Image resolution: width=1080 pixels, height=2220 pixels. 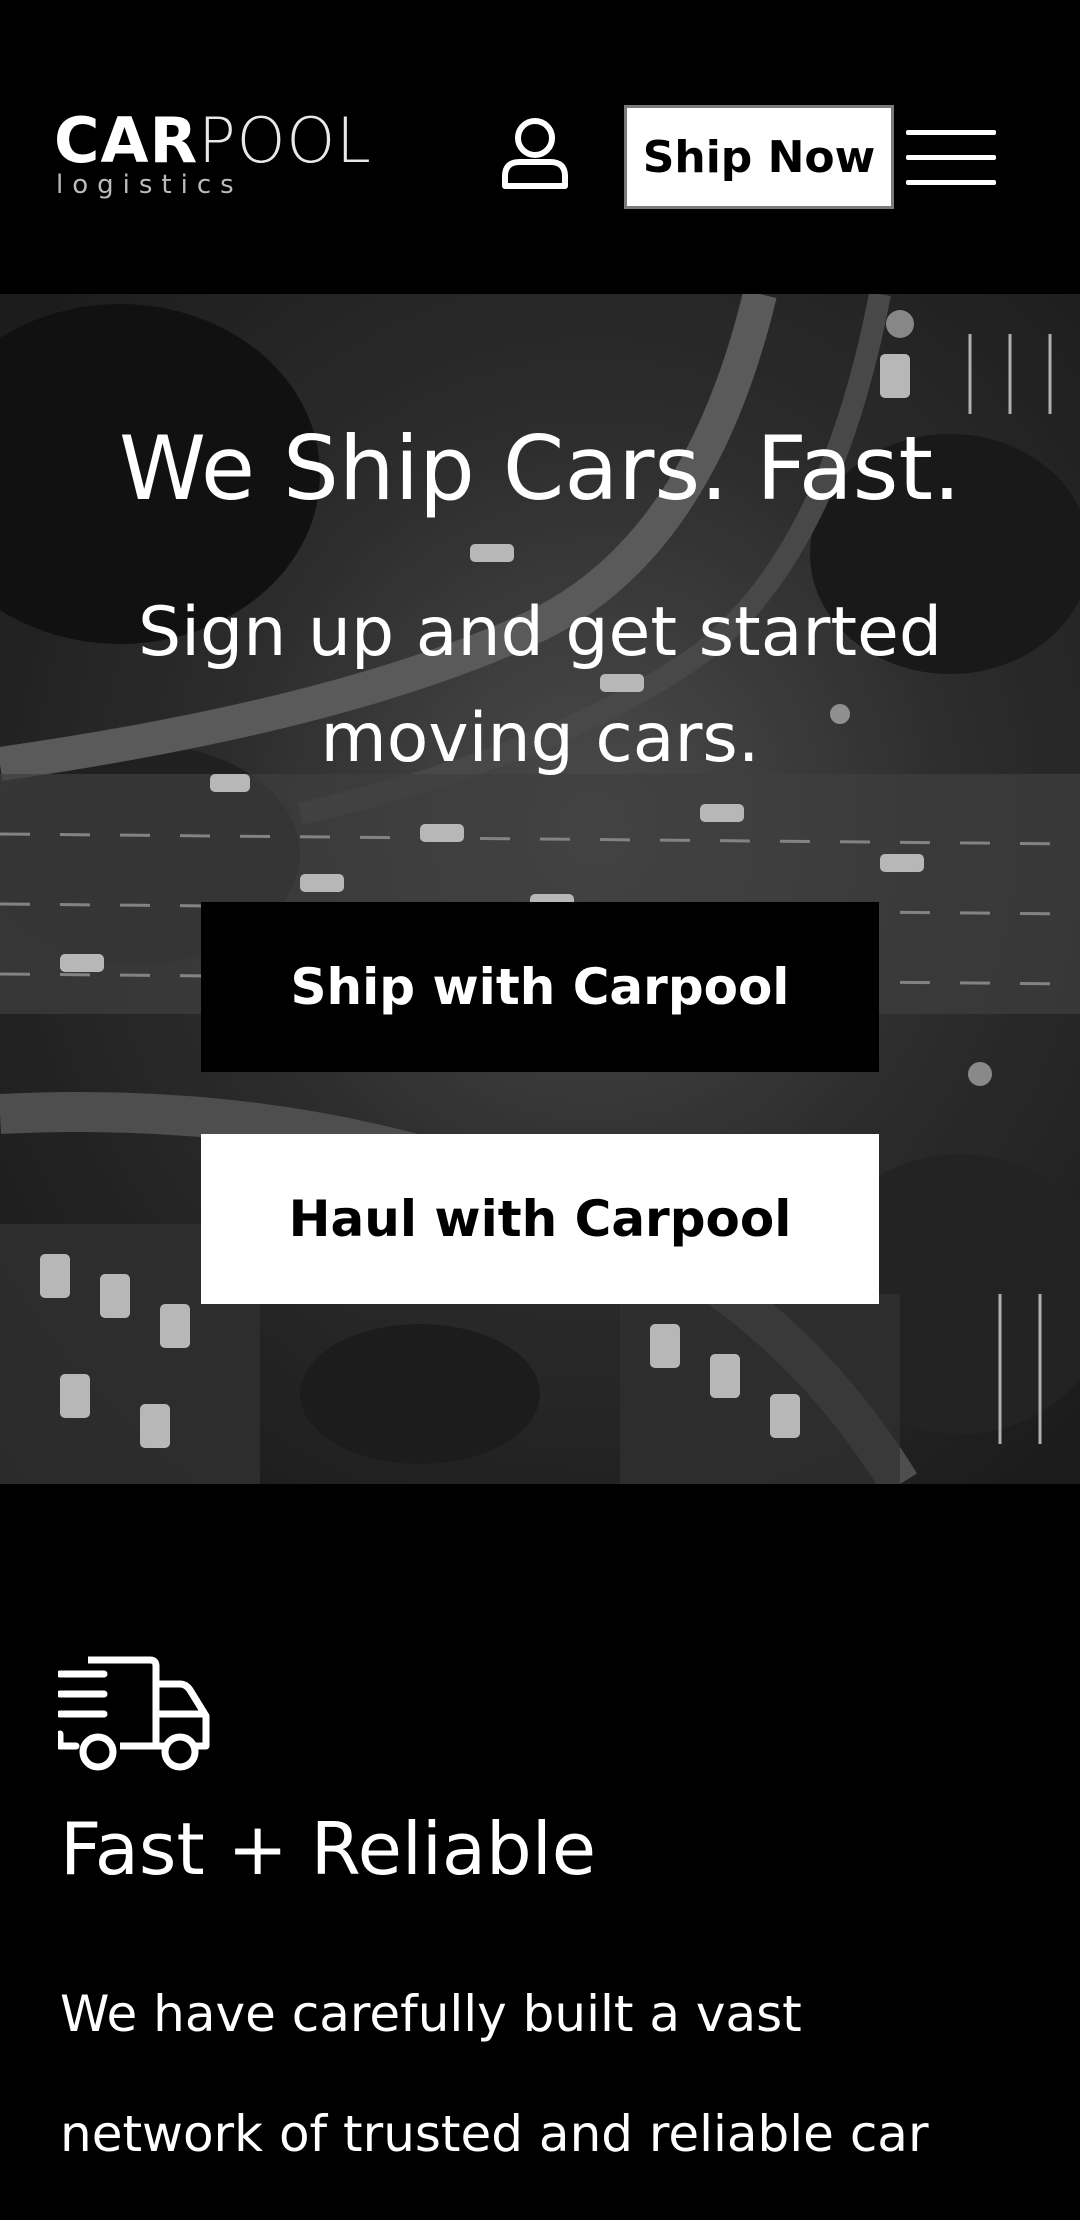 I want to click on logo-subtitle: logistics, so click(x=149, y=185).